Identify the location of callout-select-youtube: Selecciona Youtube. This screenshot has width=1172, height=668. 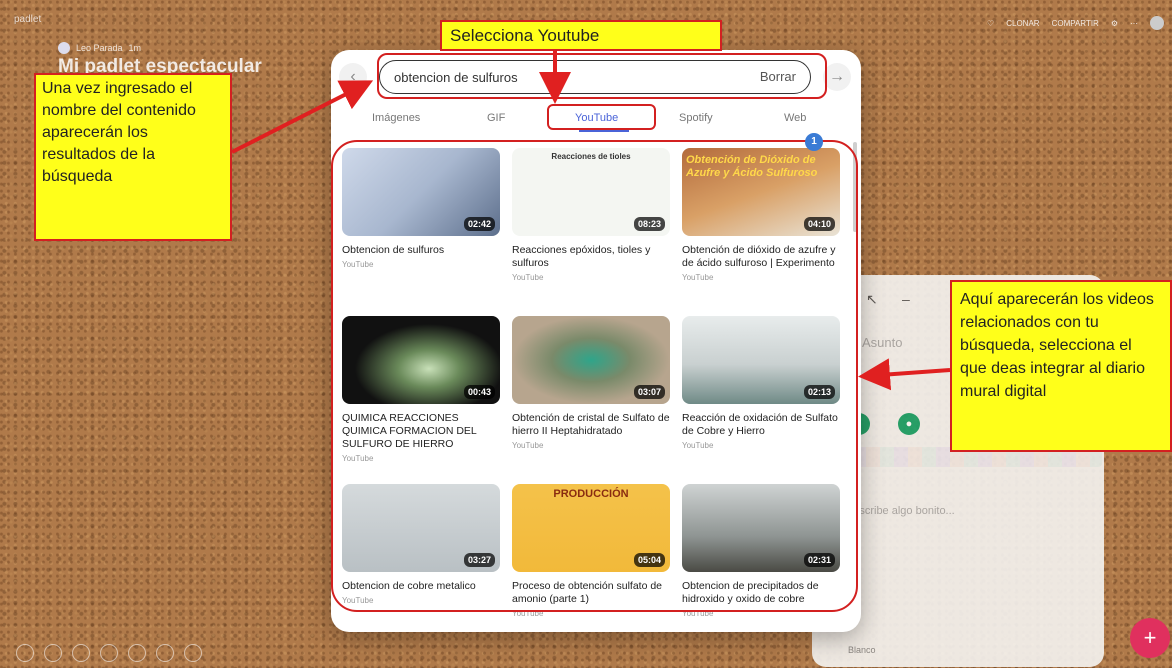
(581, 35).